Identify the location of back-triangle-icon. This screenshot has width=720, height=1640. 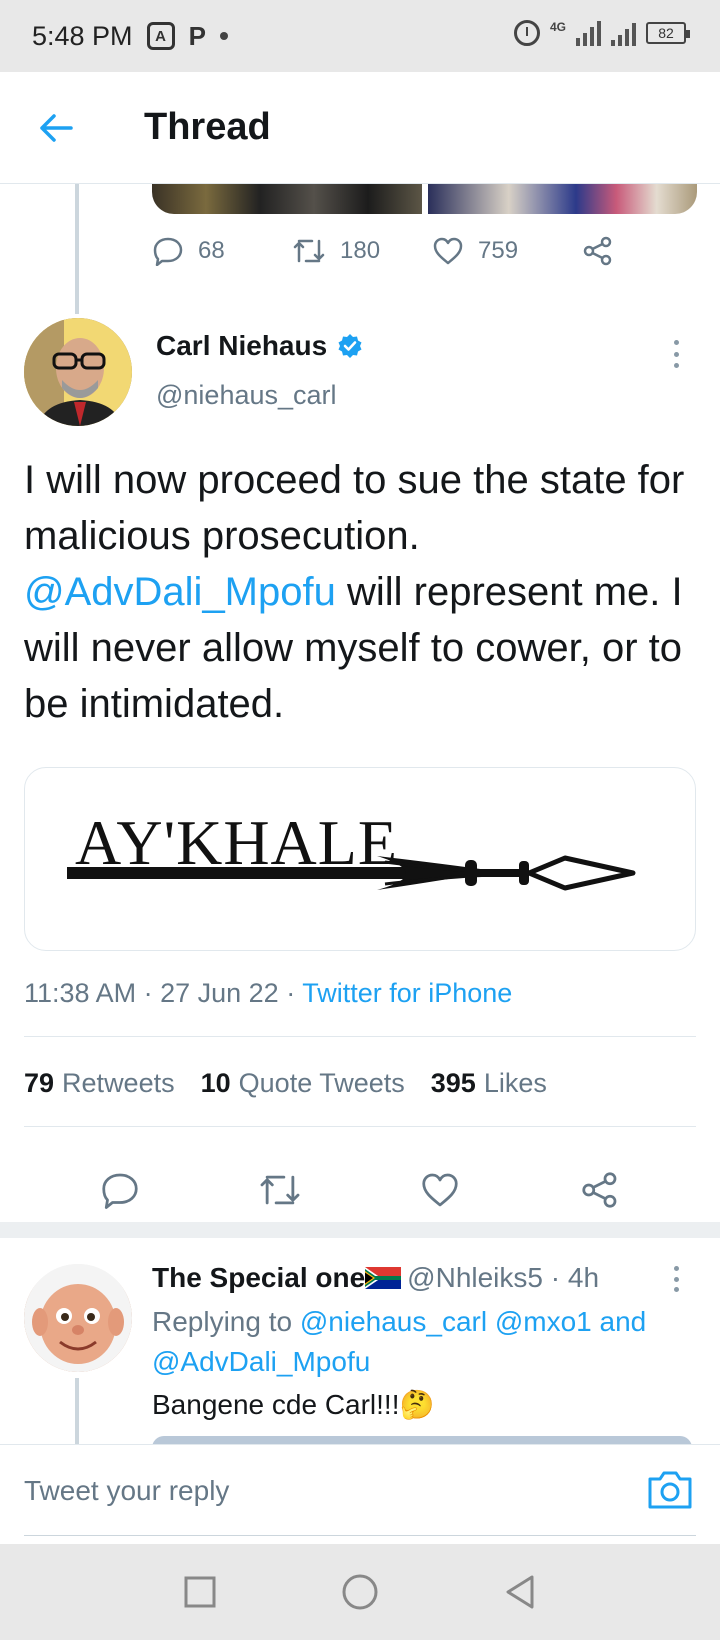
(520, 1592).